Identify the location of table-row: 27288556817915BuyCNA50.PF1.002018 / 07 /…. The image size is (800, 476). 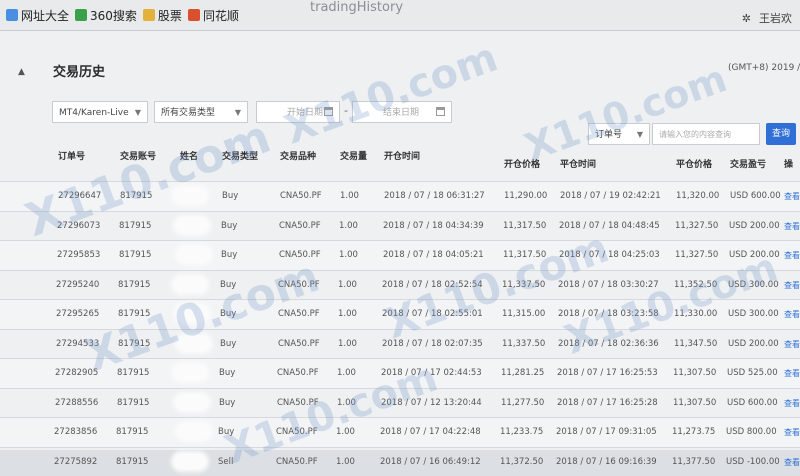
(400, 403).